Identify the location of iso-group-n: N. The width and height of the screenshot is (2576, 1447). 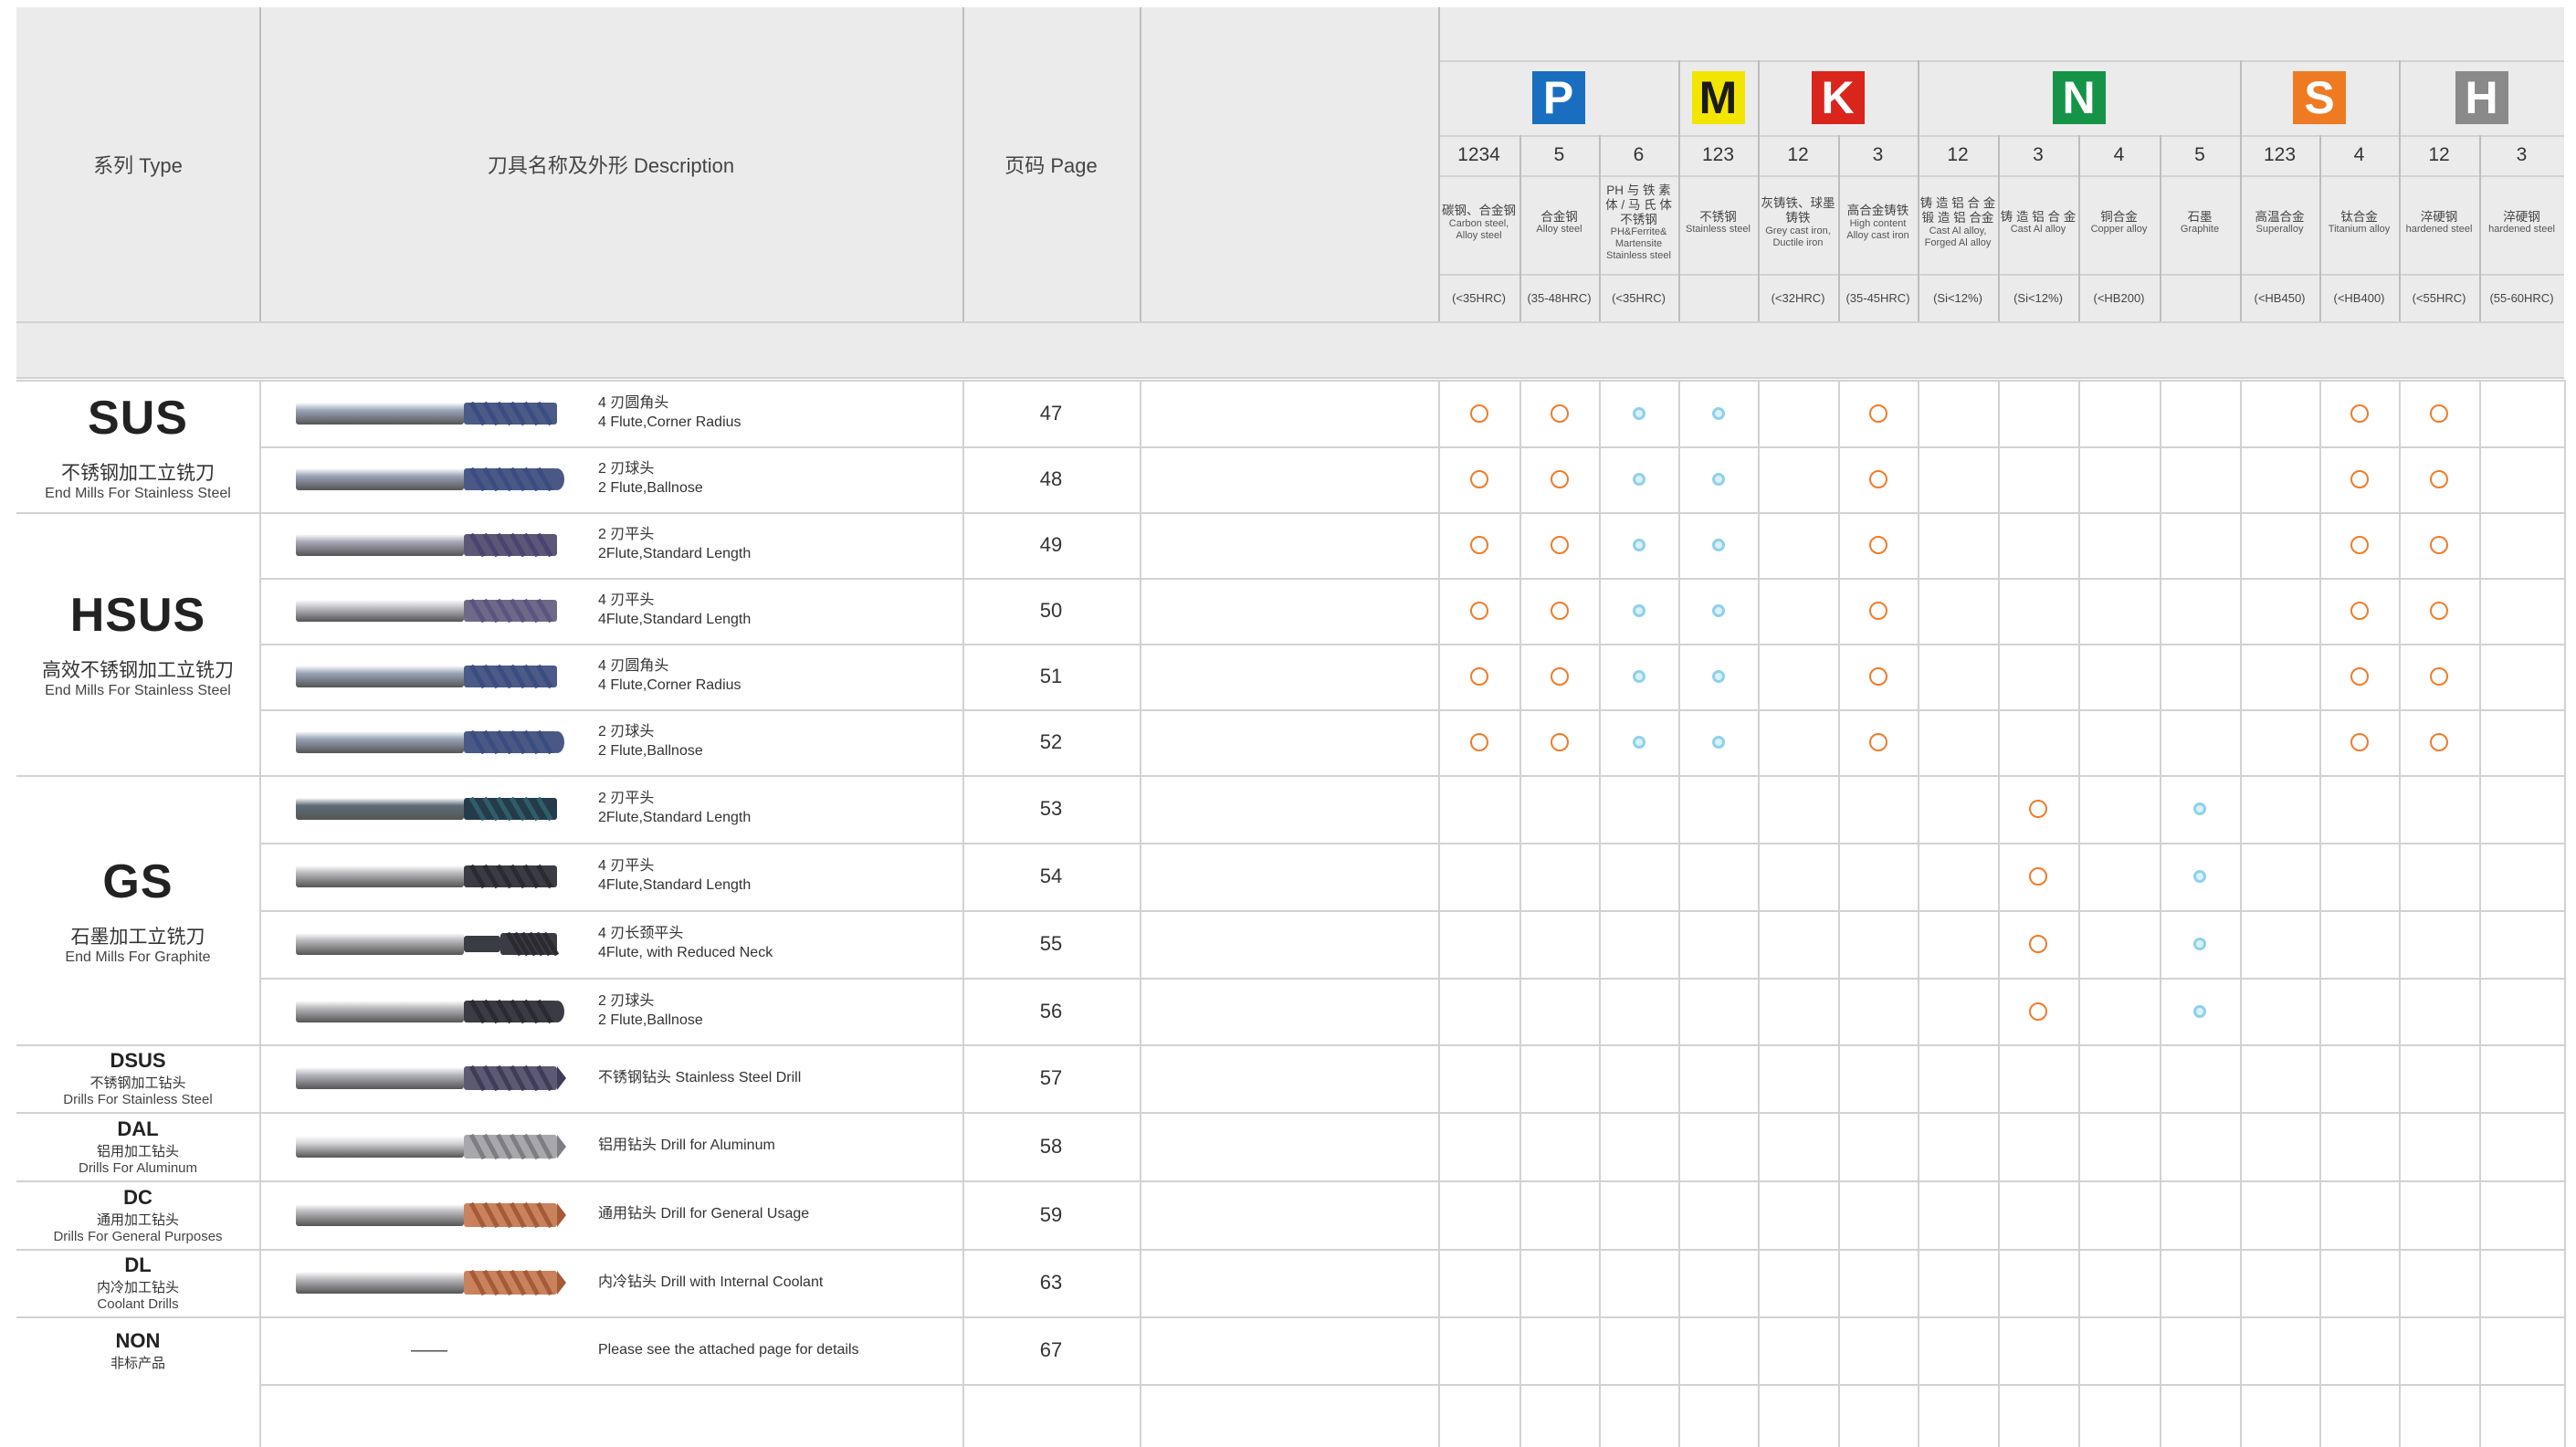
(2079, 97).